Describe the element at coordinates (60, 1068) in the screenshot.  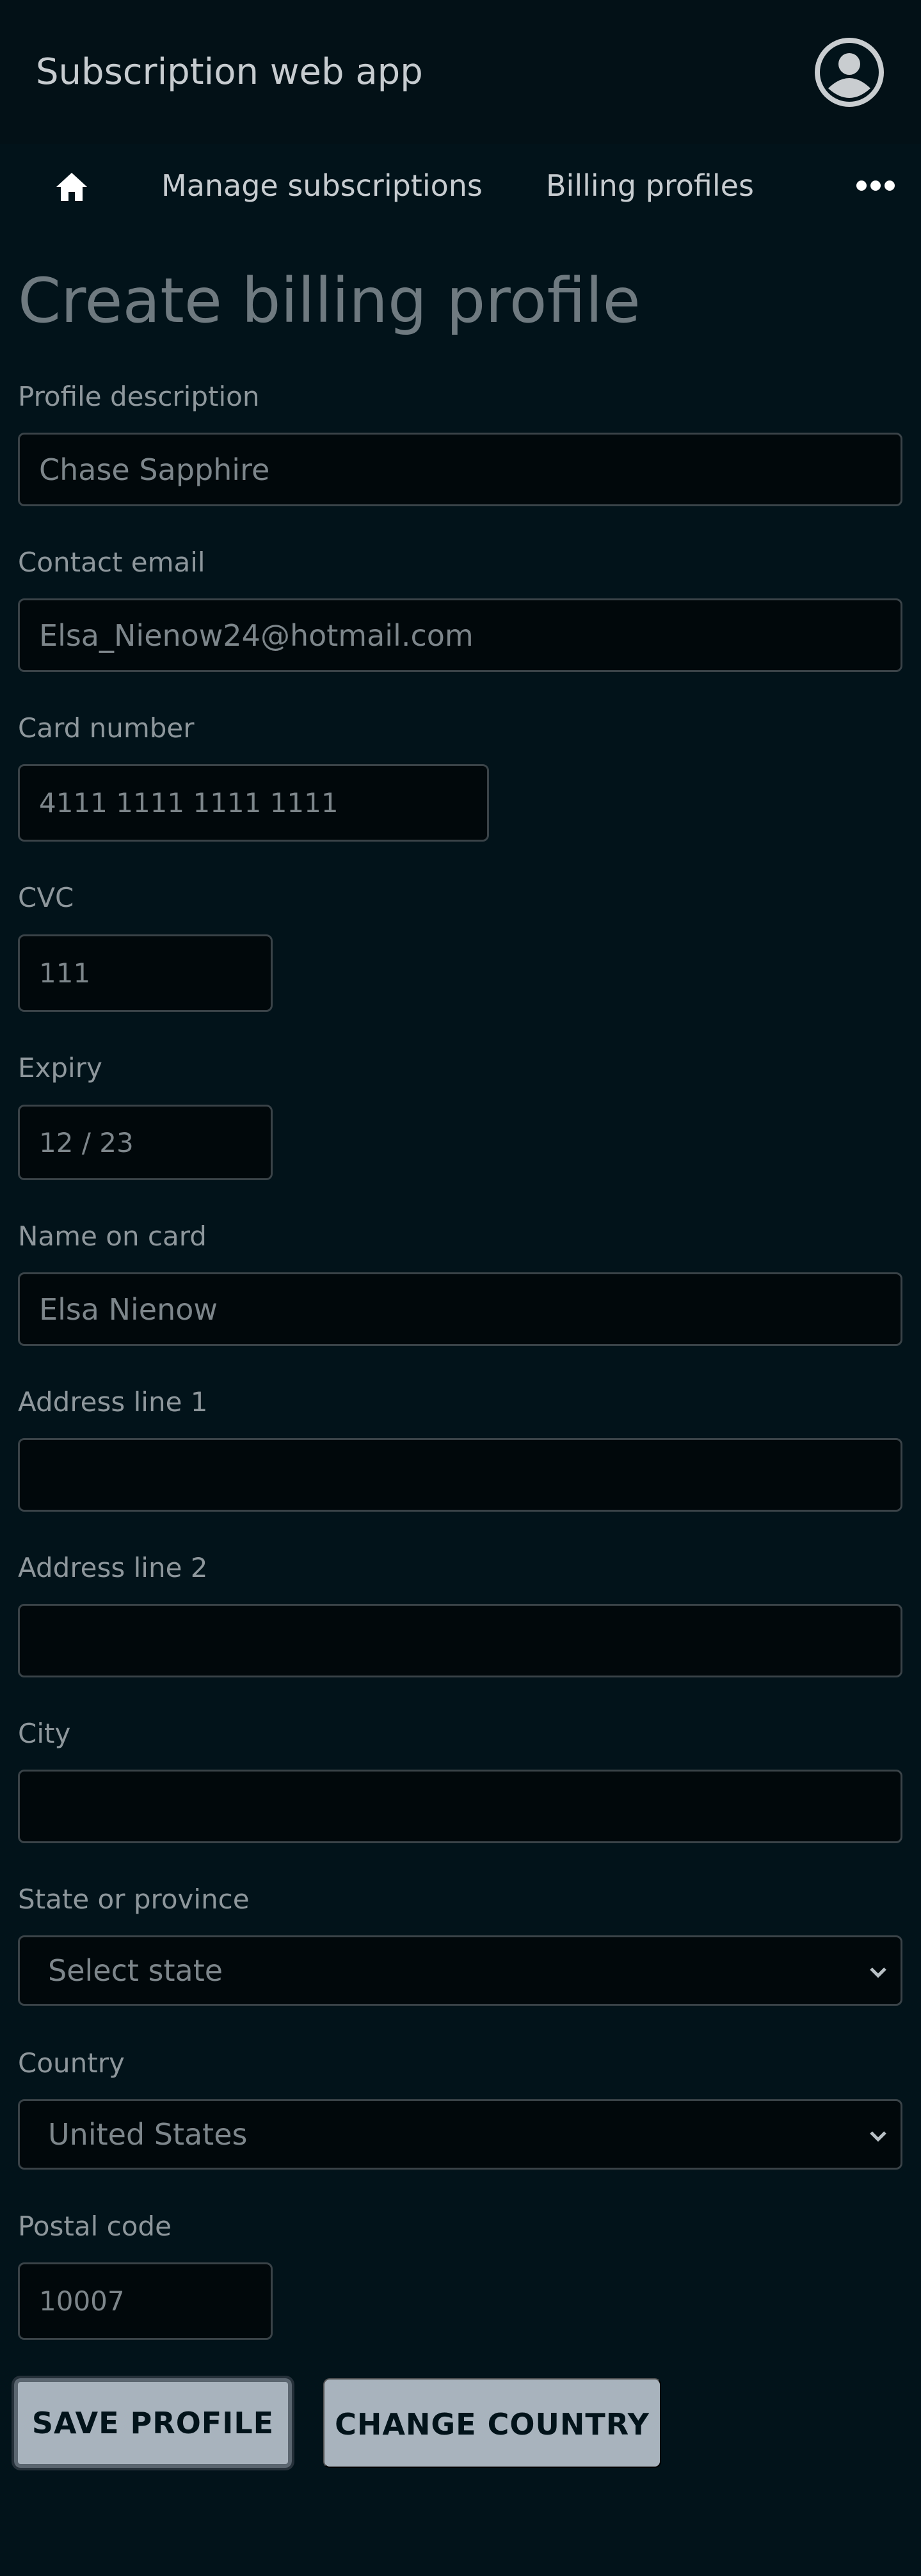
I see `expiry-label: Expiry` at that location.